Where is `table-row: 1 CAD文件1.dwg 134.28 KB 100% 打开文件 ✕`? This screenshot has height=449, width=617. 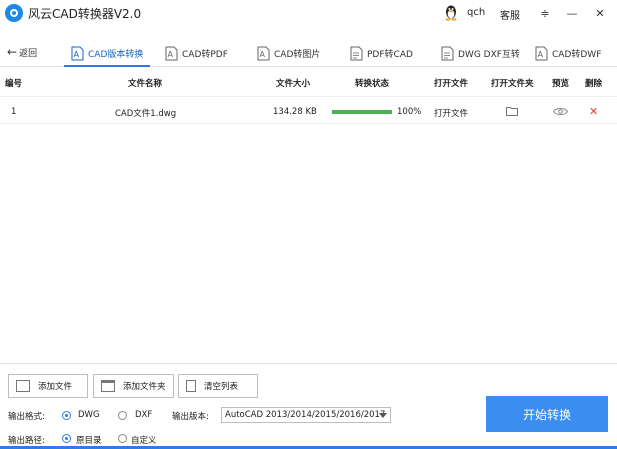
table-row: 1 CAD文件1.dwg 134.28 KB 100% 打开文件 ✕ is located at coordinates (308, 110).